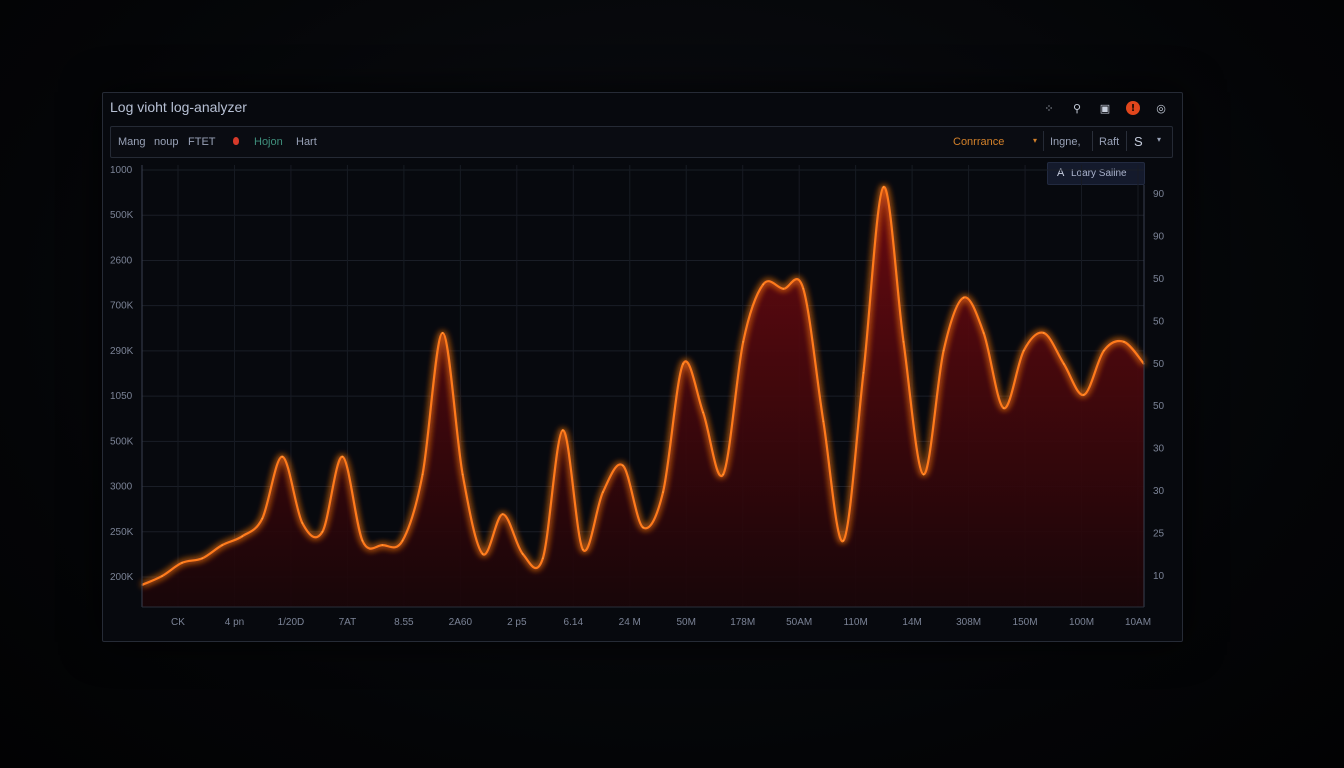 This screenshot has height=768, width=1344. Describe the element at coordinates (234, 622) in the screenshot. I see `x-axis-tick-label: 4 pn` at that location.